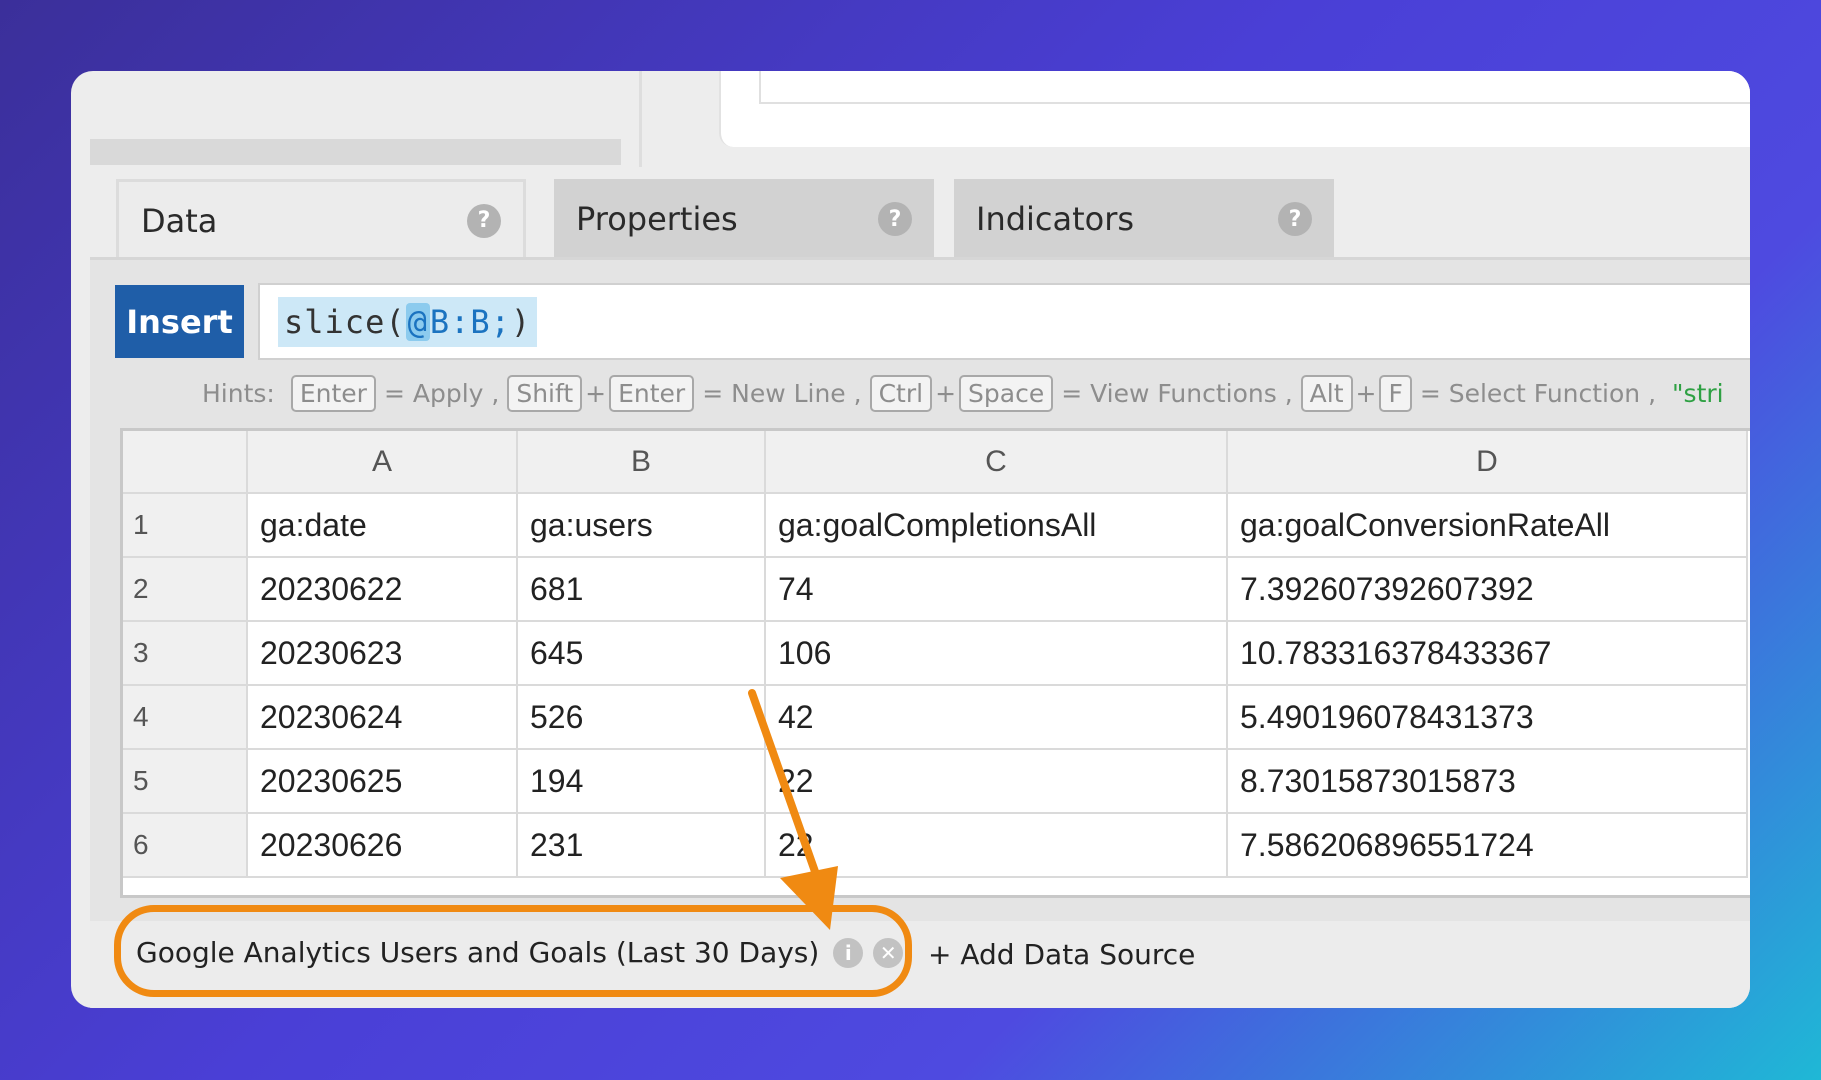 The image size is (1821, 1080). I want to click on table-cell: ga:goalConversionRateAll, so click(1487, 525).